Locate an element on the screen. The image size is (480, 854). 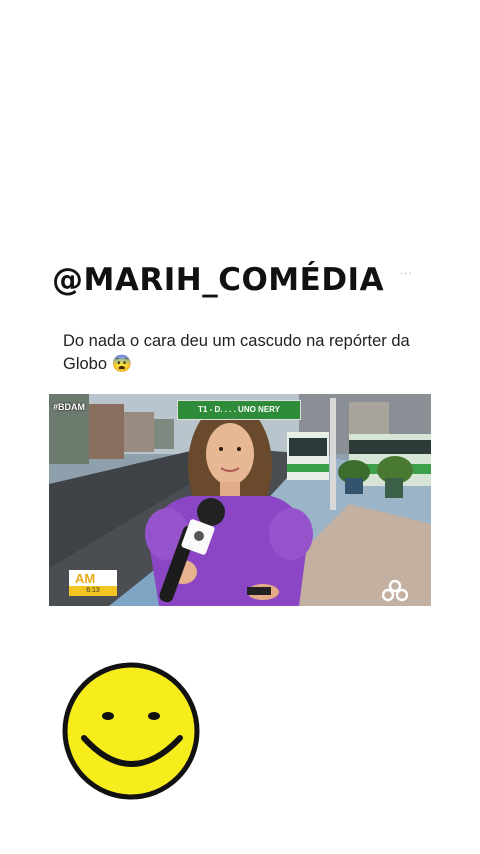
post-author-handle: @MARIH_COMÉDIA is located at coordinates (218, 280).